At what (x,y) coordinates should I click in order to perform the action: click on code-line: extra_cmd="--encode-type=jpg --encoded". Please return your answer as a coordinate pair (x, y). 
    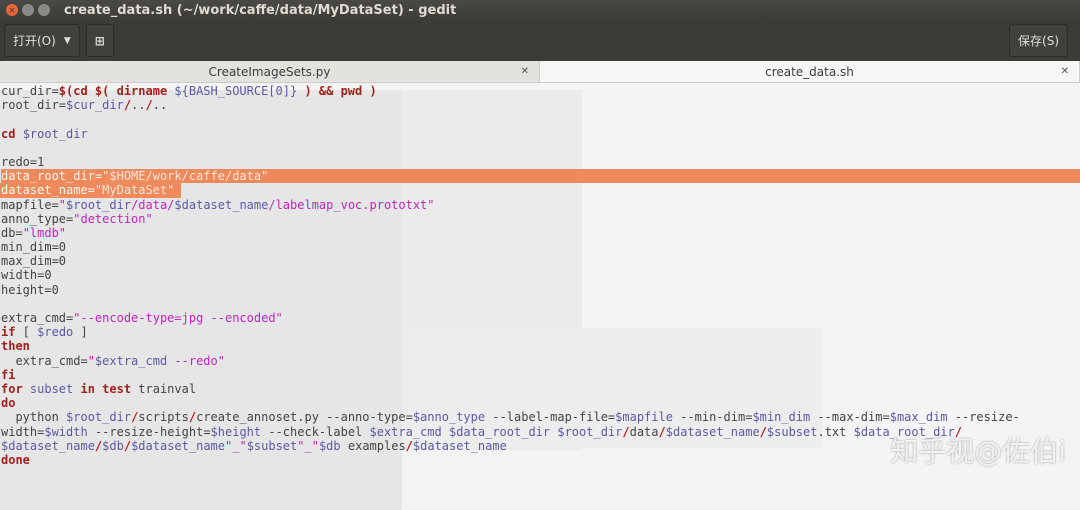
    Looking at the image, I should click on (540, 318).